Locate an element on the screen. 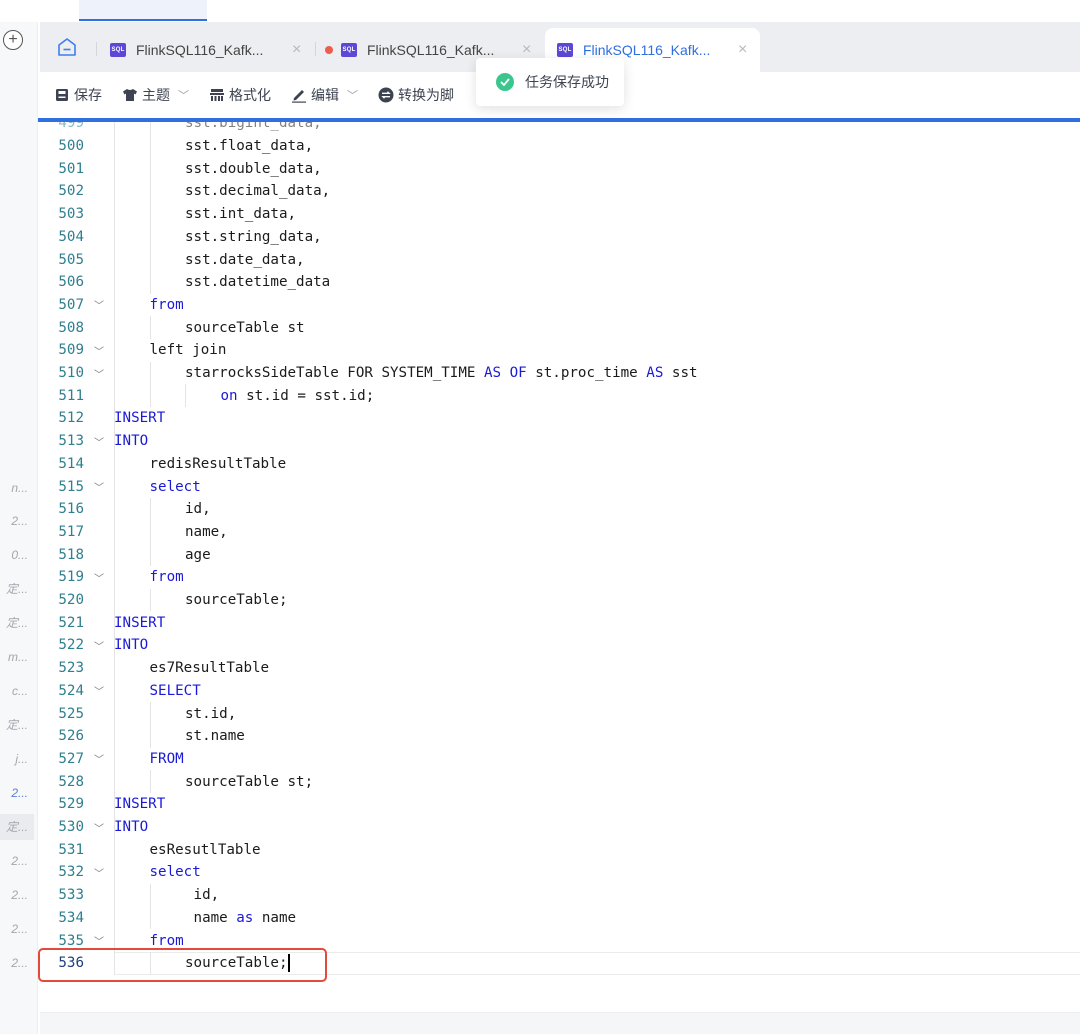  code-line: 509 ﹀ left join is located at coordinates (560, 350).